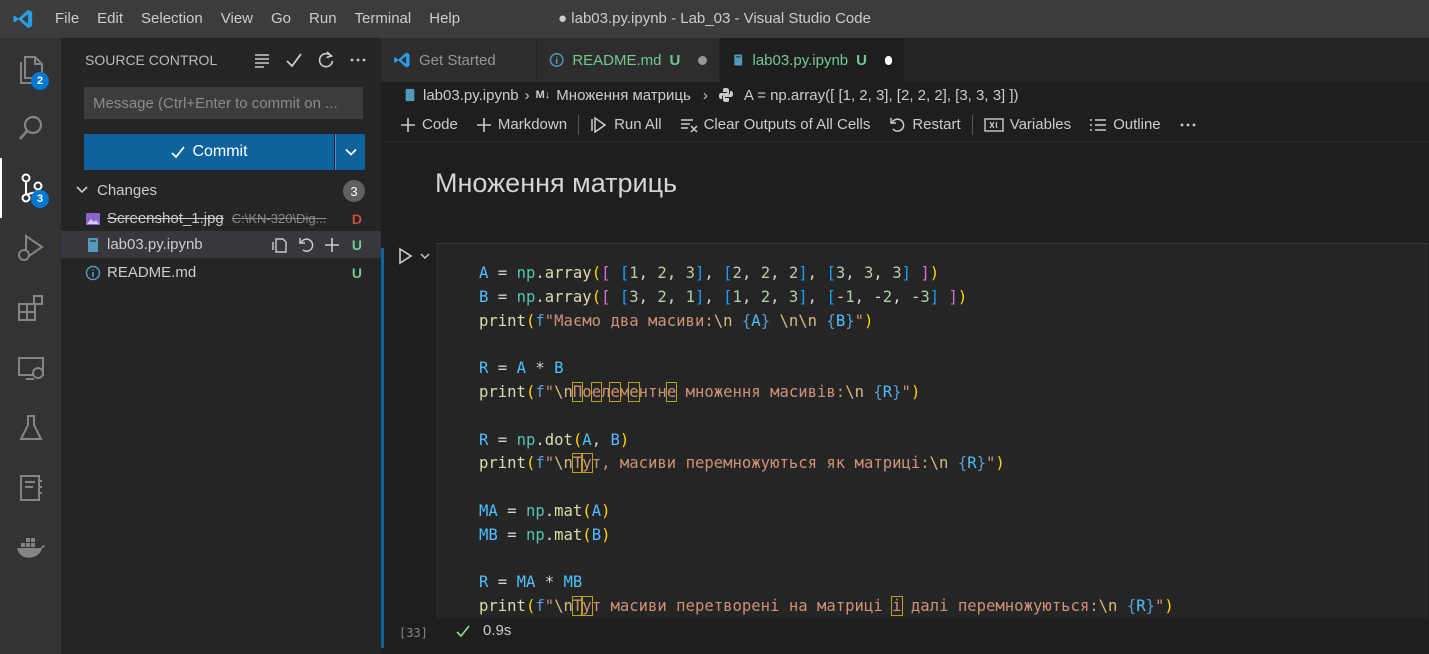 The height and width of the screenshot is (654, 1429). What do you see at coordinates (221, 218) in the screenshot?
I see `file-row-screenshot: Screenshot_1.jpg C:\KN-320\Dig... D` at bounding box center [221, 218].